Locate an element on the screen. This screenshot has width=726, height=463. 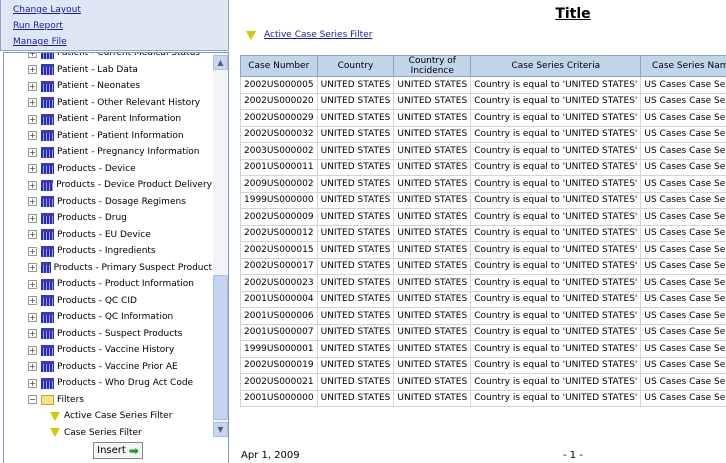
tree-item: + Patient - Patient Information is located at coordinates (108, 136).